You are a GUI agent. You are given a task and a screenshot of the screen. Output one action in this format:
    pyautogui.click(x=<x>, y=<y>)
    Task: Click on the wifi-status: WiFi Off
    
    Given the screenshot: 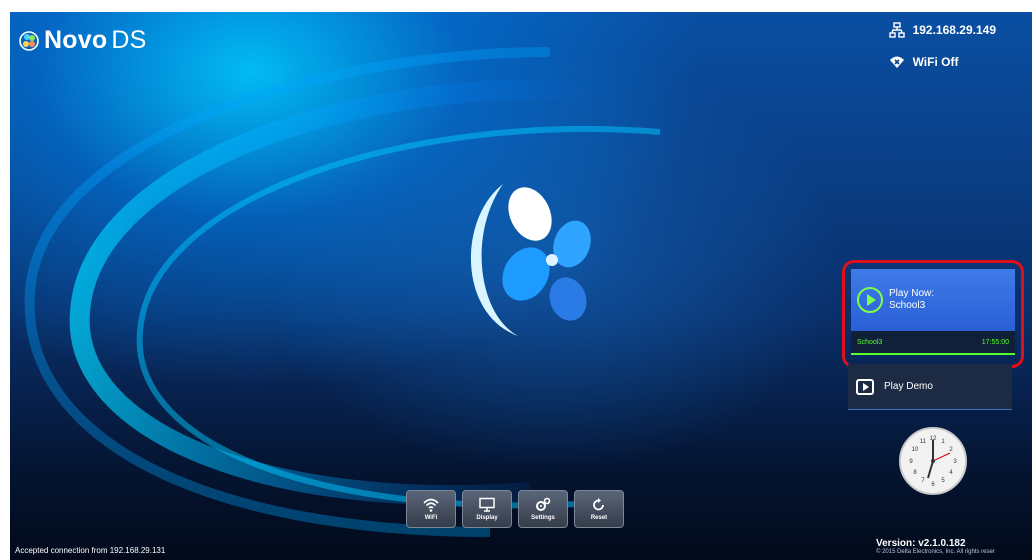 What is the action you would take?
    pyautogui.click(x=942, y=62)
    